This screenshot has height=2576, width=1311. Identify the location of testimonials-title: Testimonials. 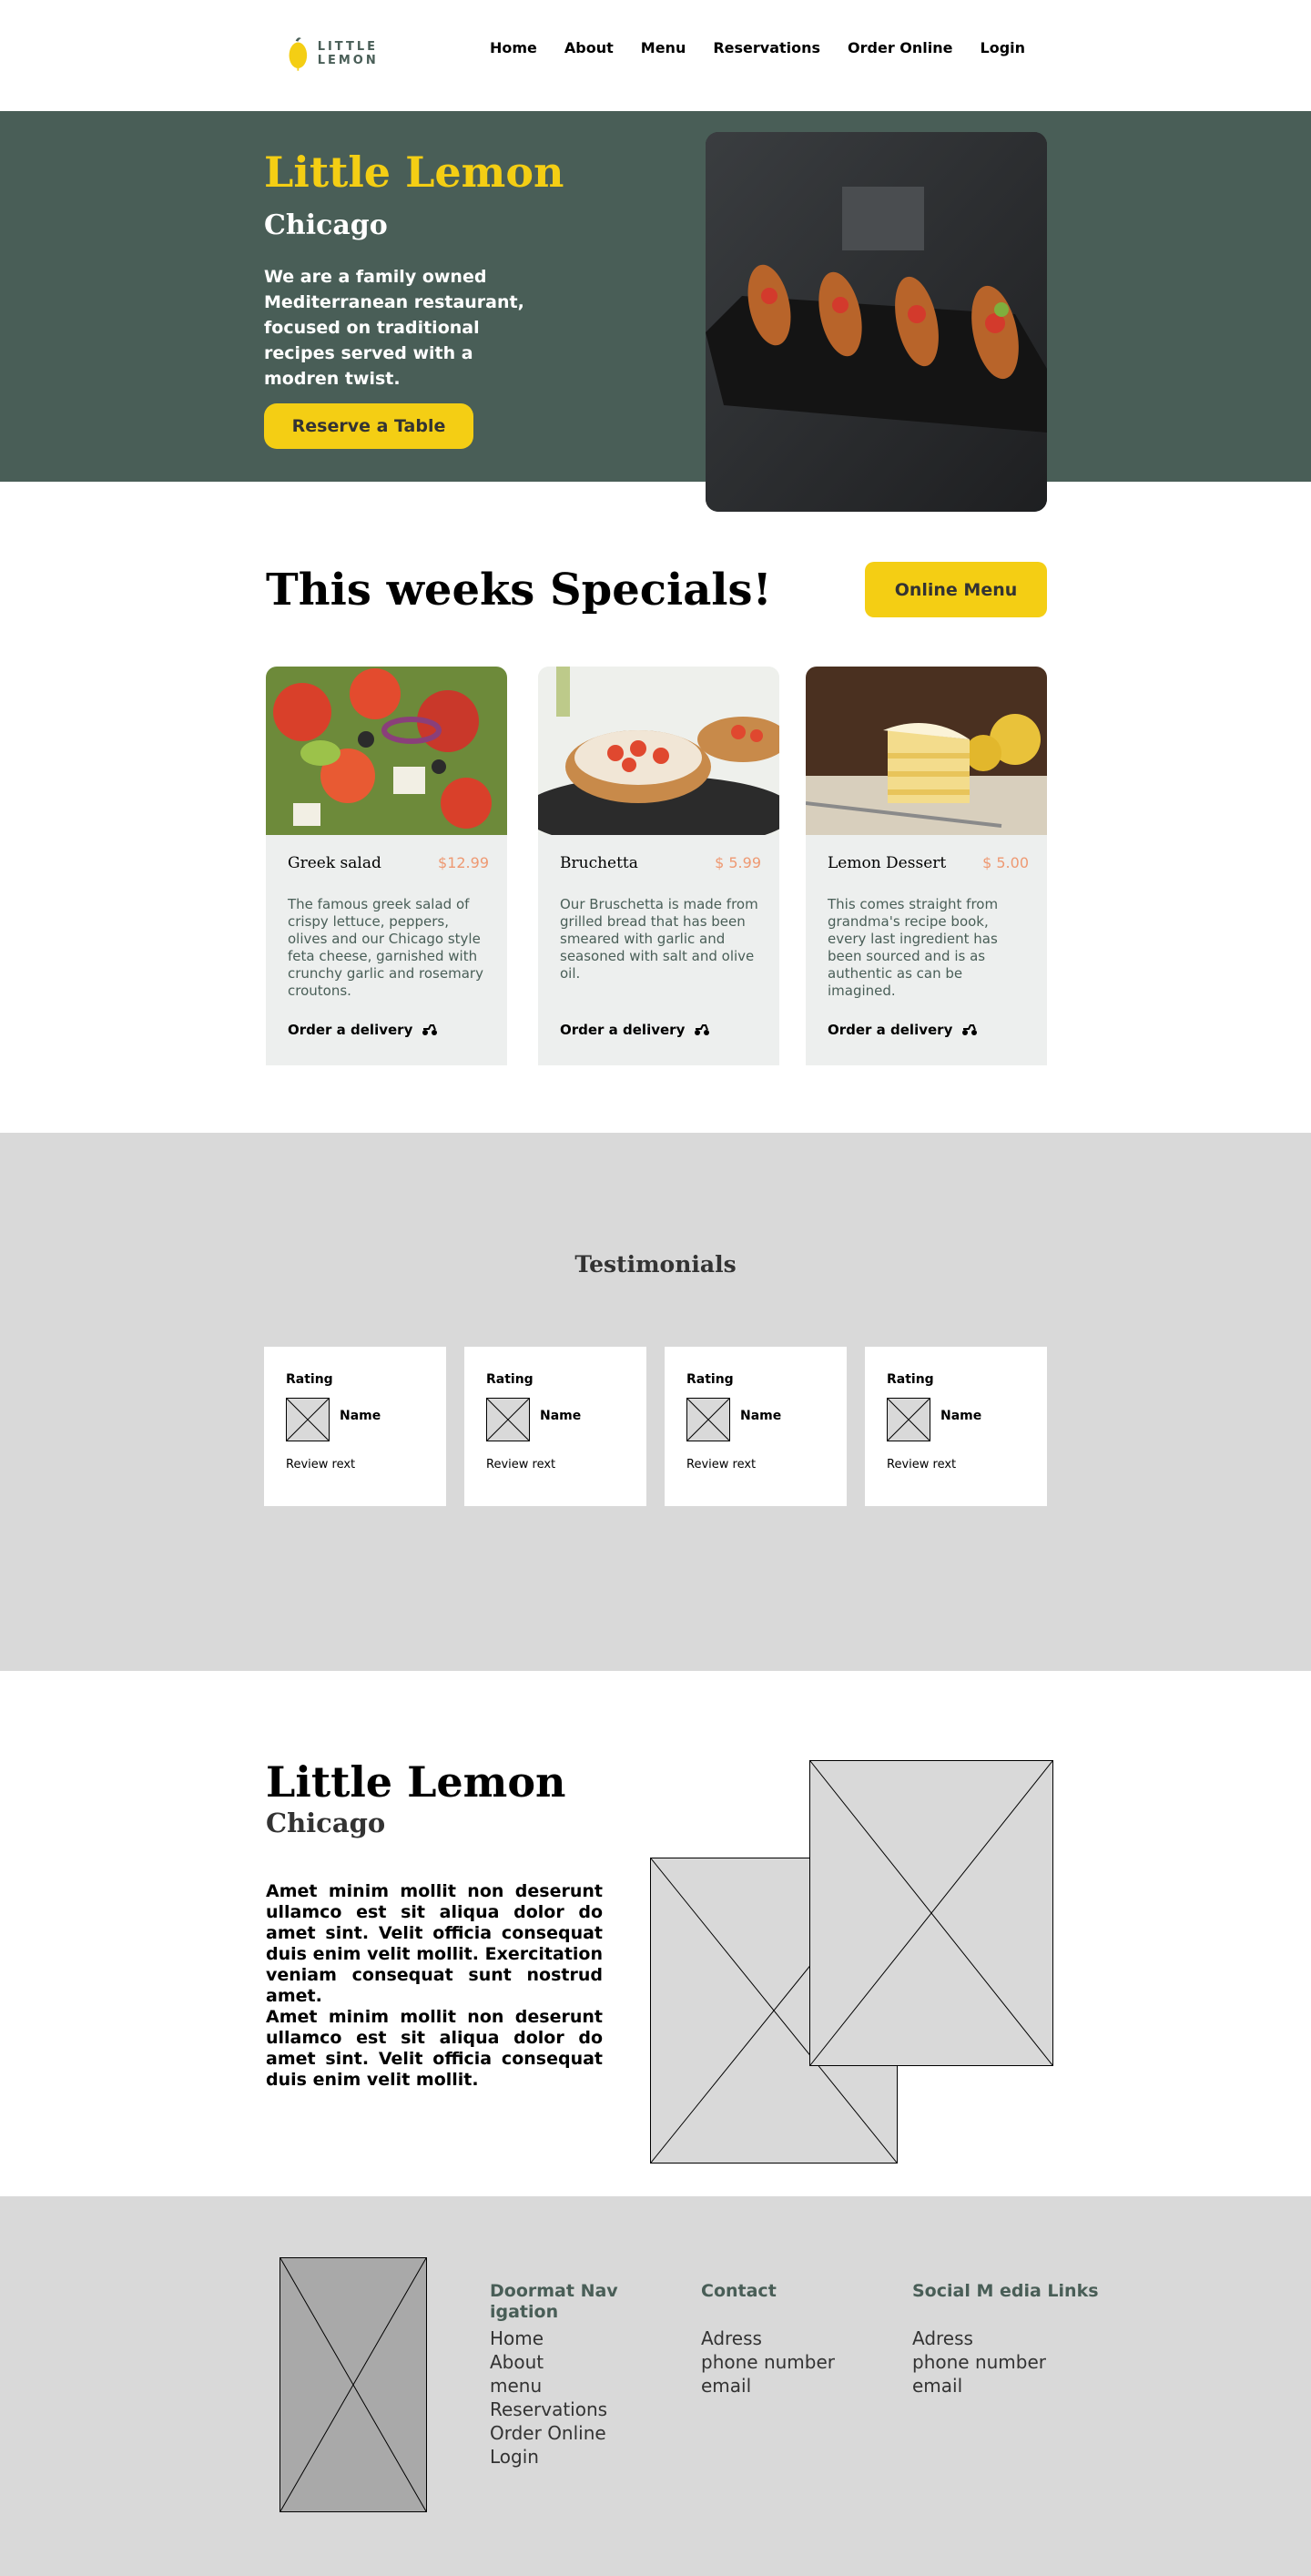
(655, 1264).